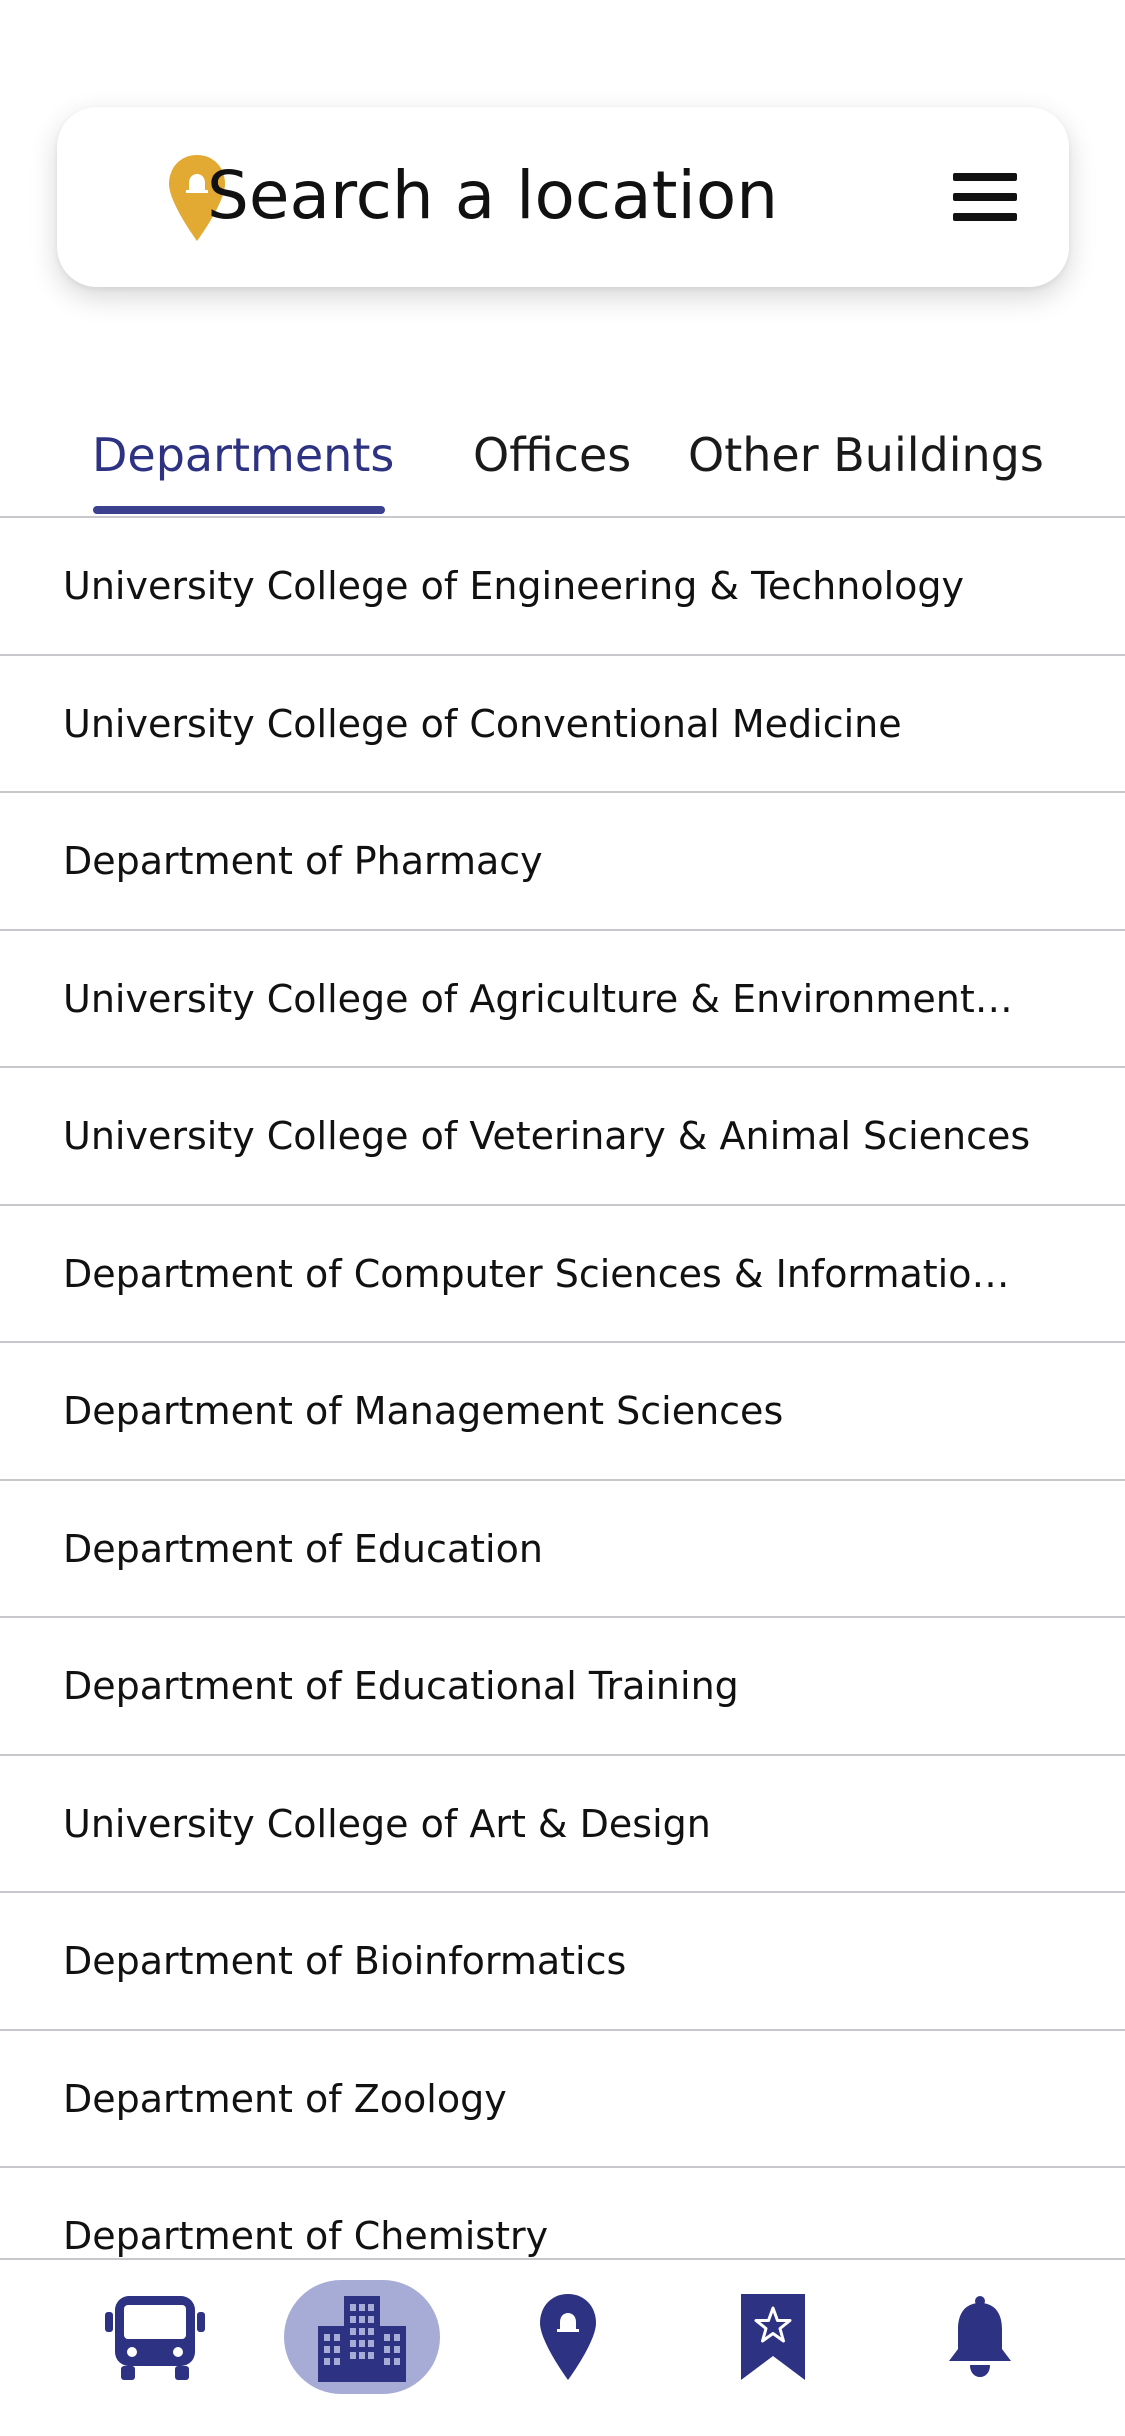 This screenshot has height=2436, width=1125. Describe the element at coordinates (562, 1549) in the screenshot. I see `list-item: Department of Education` at that location.